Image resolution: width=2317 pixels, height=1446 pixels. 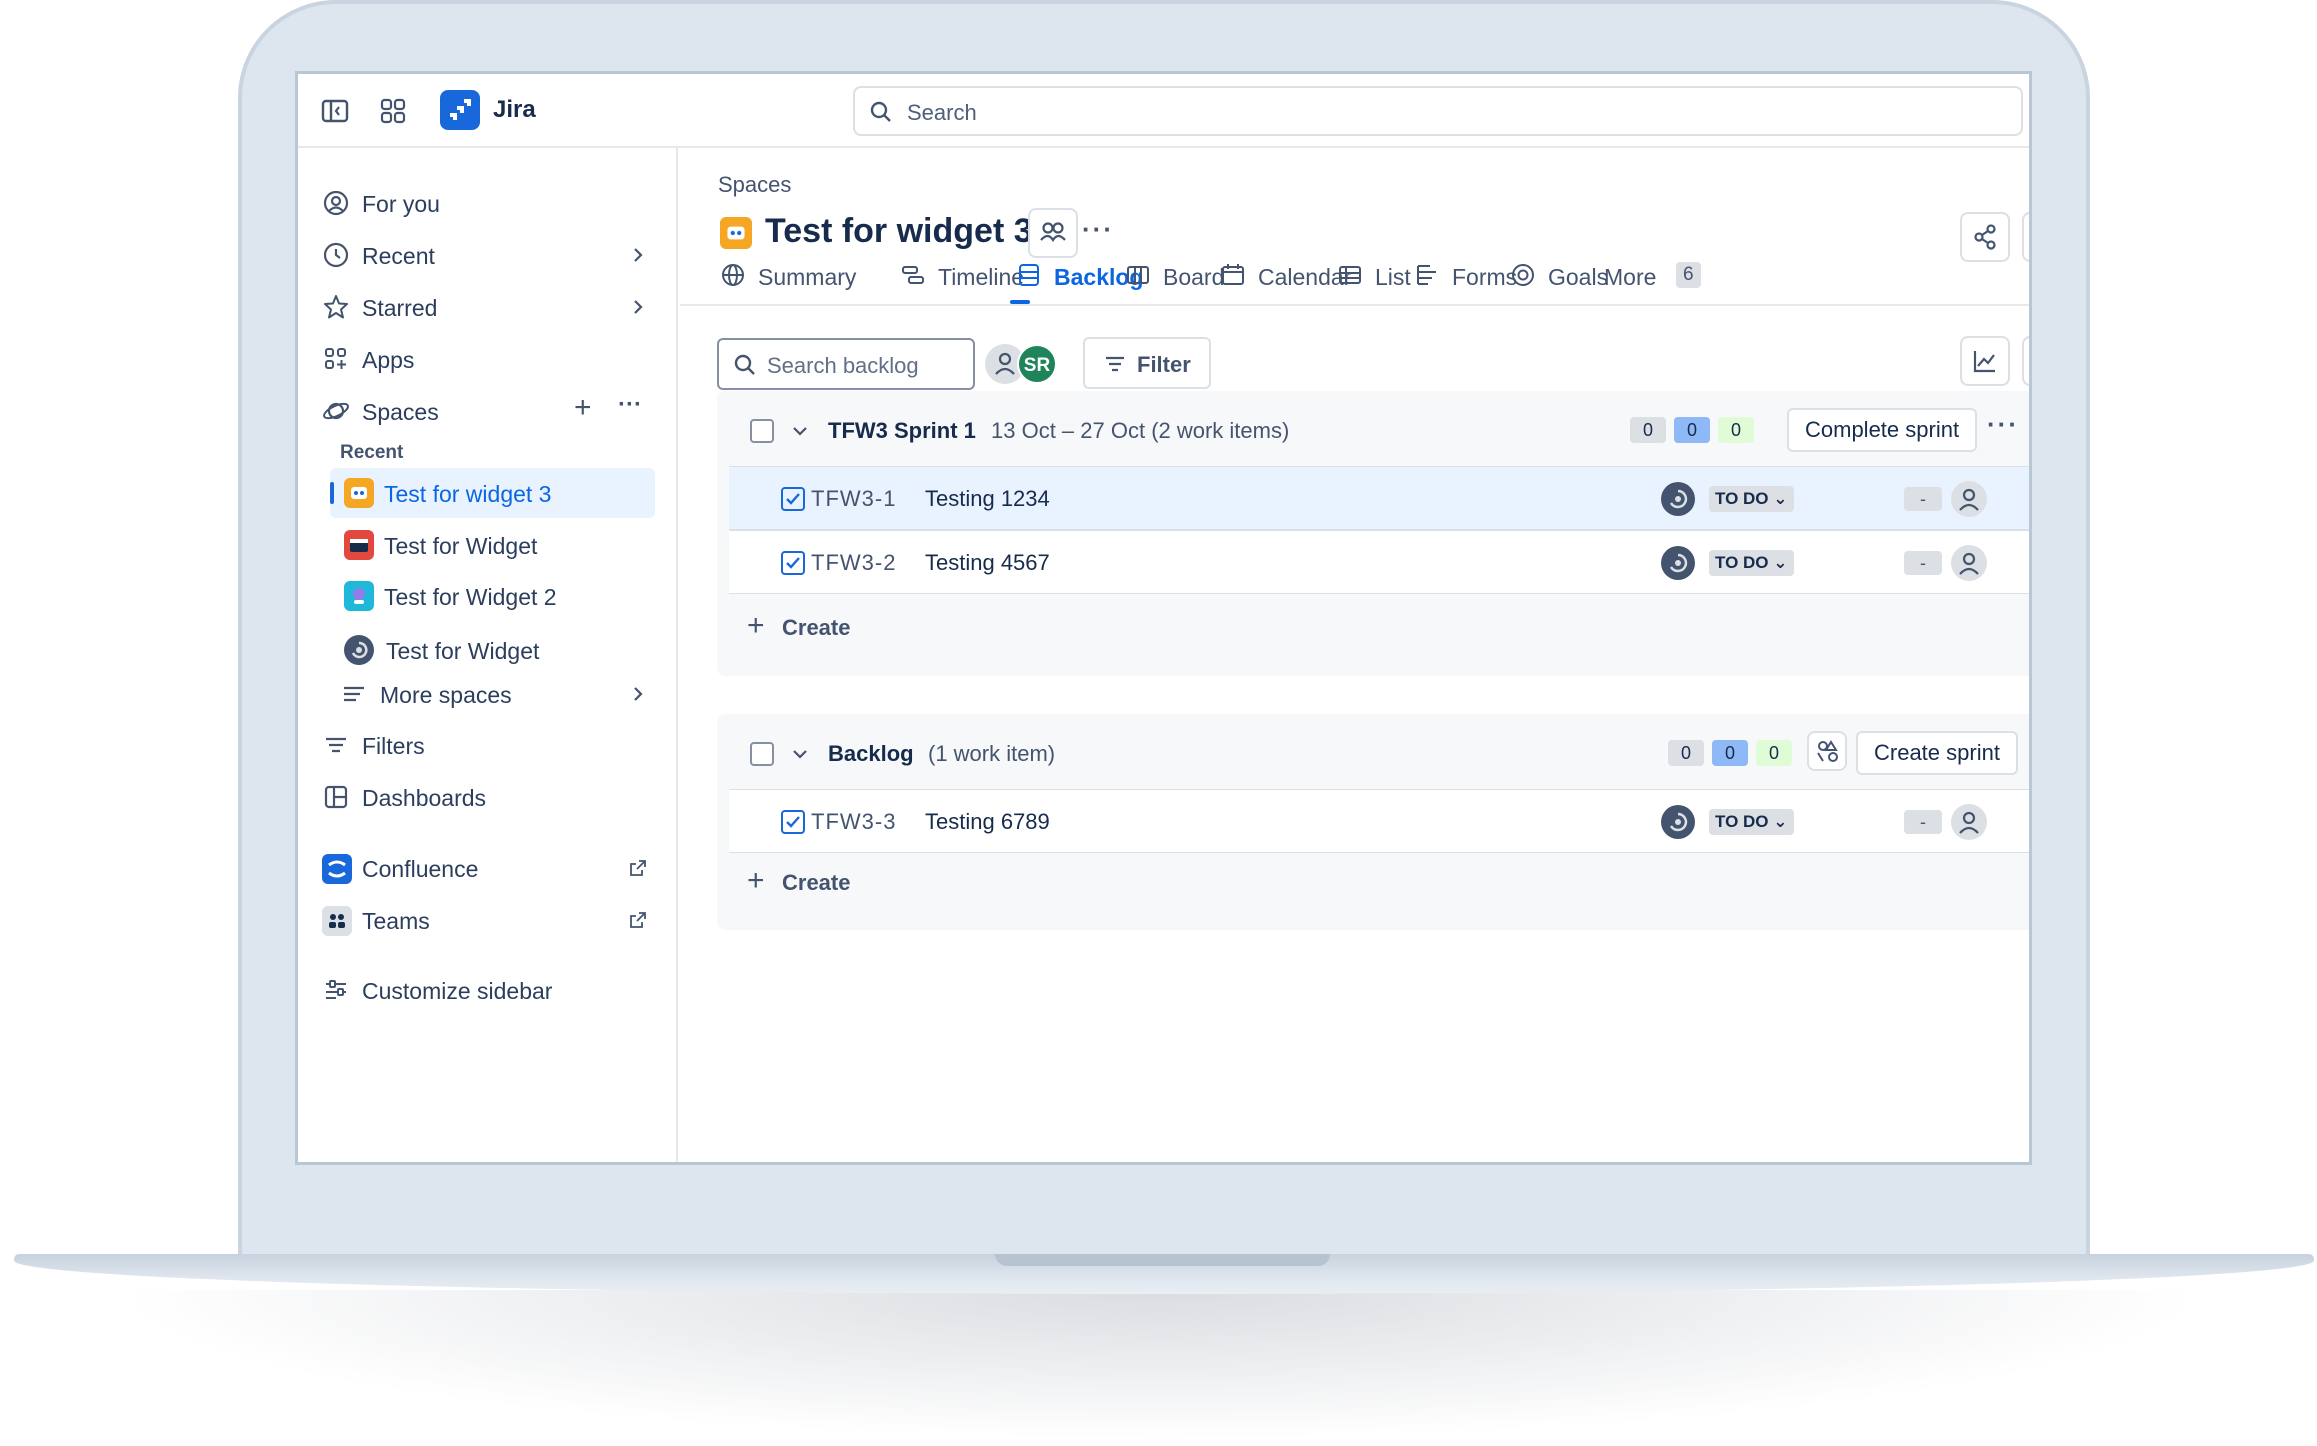 What do you see at coordinates (987, 499) in the screenshot?
I see `work-item-summary: Testing 1234` at bounding box center [987, 499].